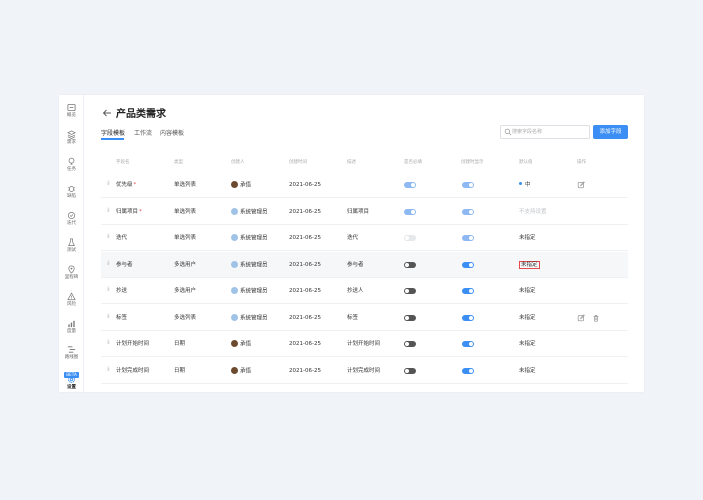 The height and width of the screenshot is (500, 703). Describe the element at coordinates (140, 211) in the screenshot. I see `required-mark: *` at that location.